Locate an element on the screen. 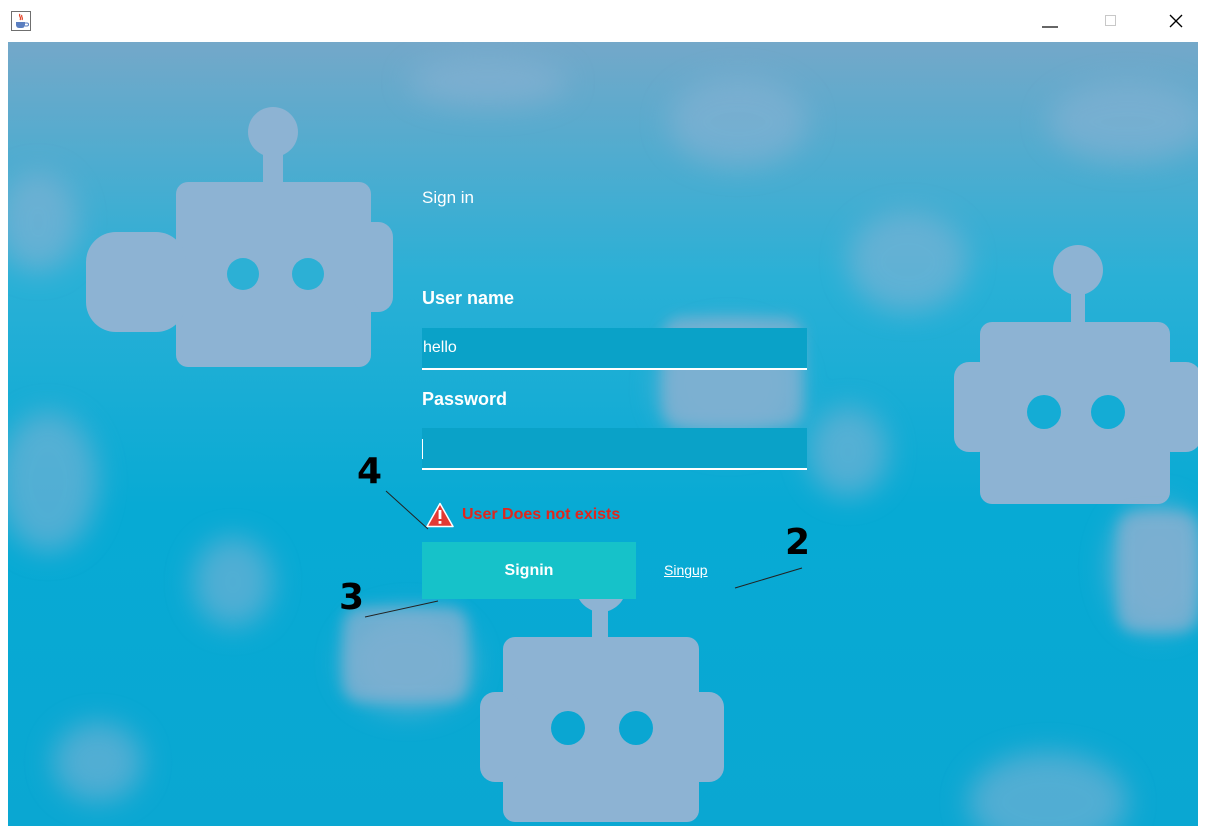 The image size is (1205, 826). robot-shape-bottom is located at coordinates (602, 692).